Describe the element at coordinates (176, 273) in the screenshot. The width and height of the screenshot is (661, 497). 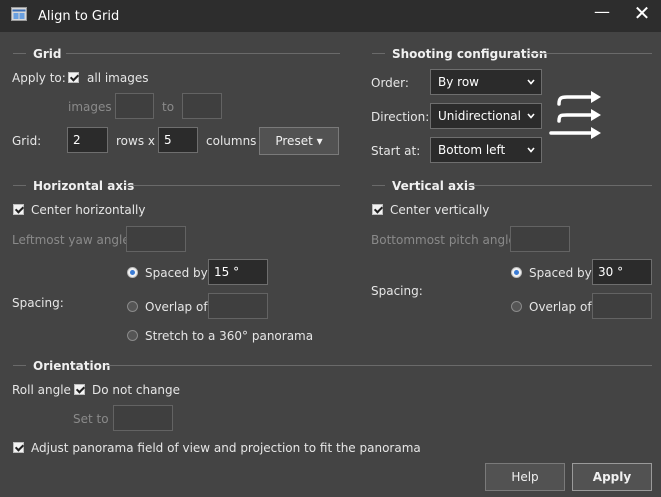
I see `h-spaced-by-label: Spaced by` at that location.